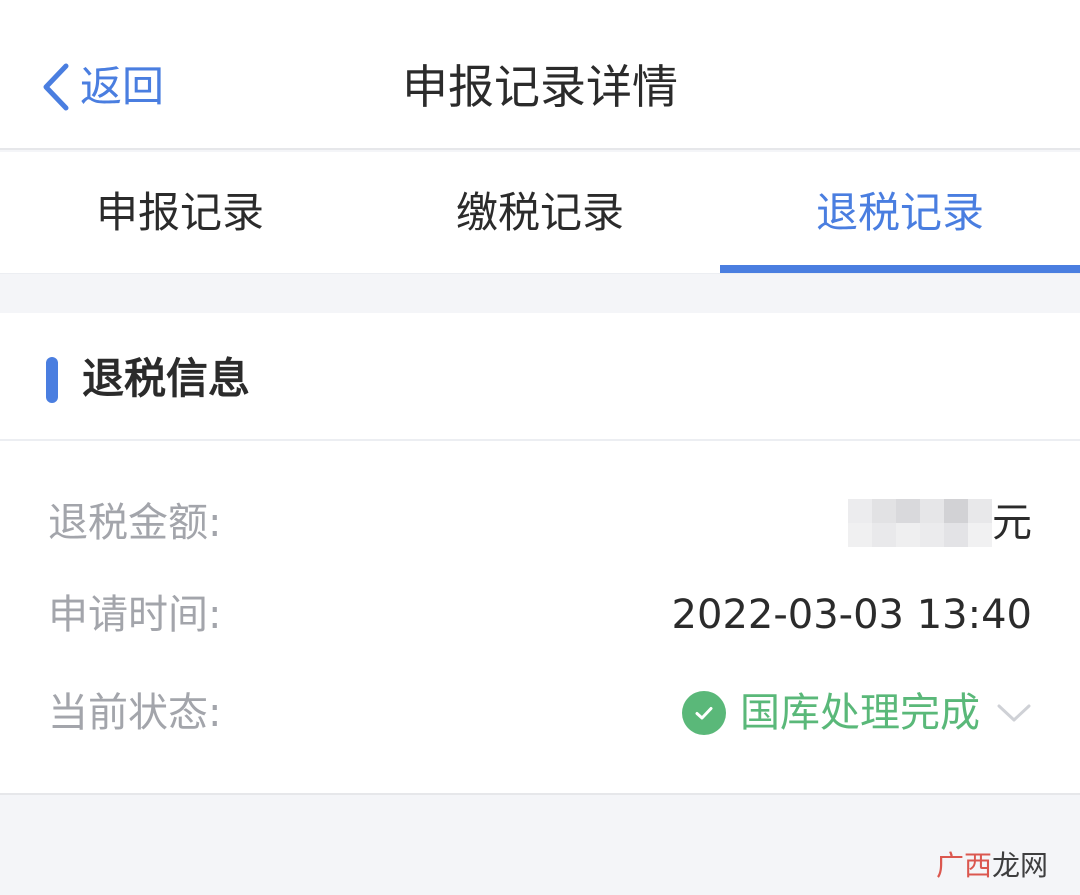 The image size is (1080, 895). I want to click on tab-tax-refund-records: 退税记录, so click(900, 212).